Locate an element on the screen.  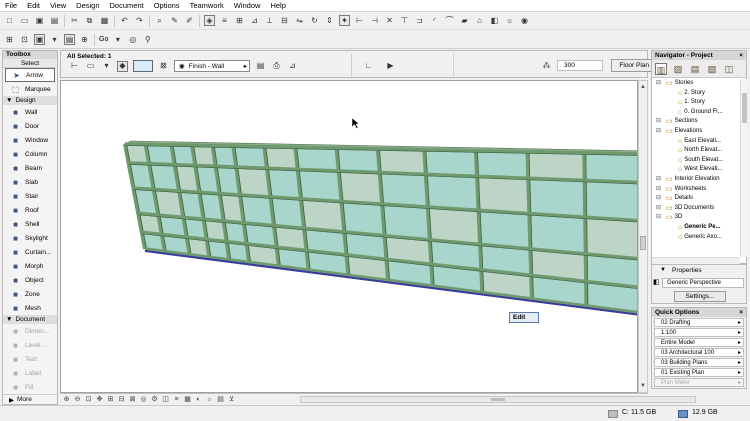
open-folder-icon: ▭ is located at coordinates (24, 20).